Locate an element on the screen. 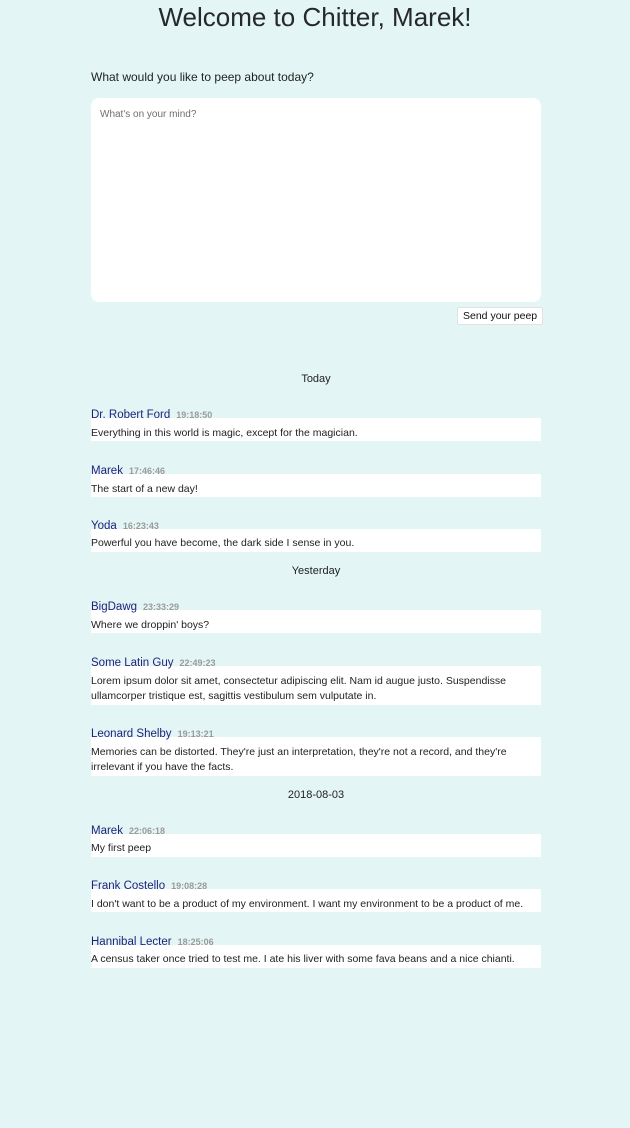 This screenshot has width=630, height=1128. peep-header: Marek 22:06:18 is located at coordinates (128, 831).